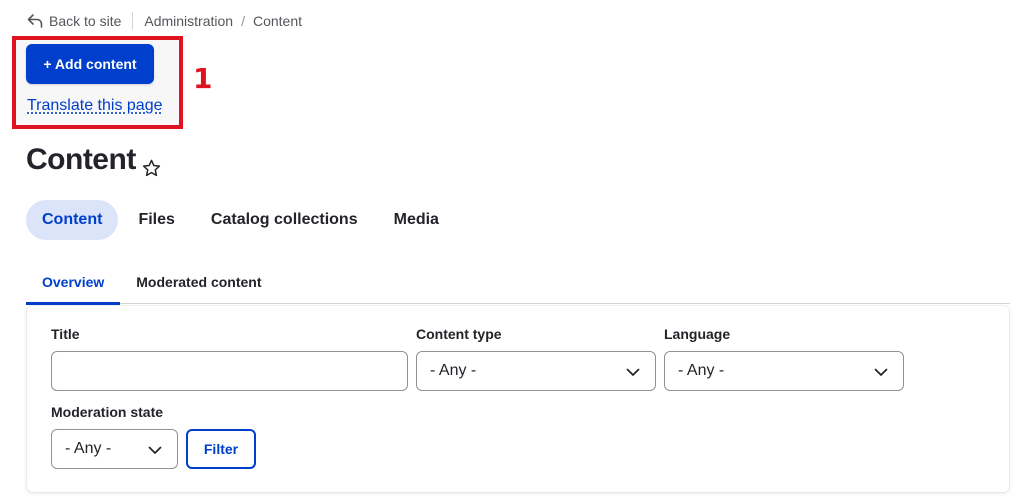 This screenshot has height=503, width=1030. I want to click on star-icon, so click(151, 168).